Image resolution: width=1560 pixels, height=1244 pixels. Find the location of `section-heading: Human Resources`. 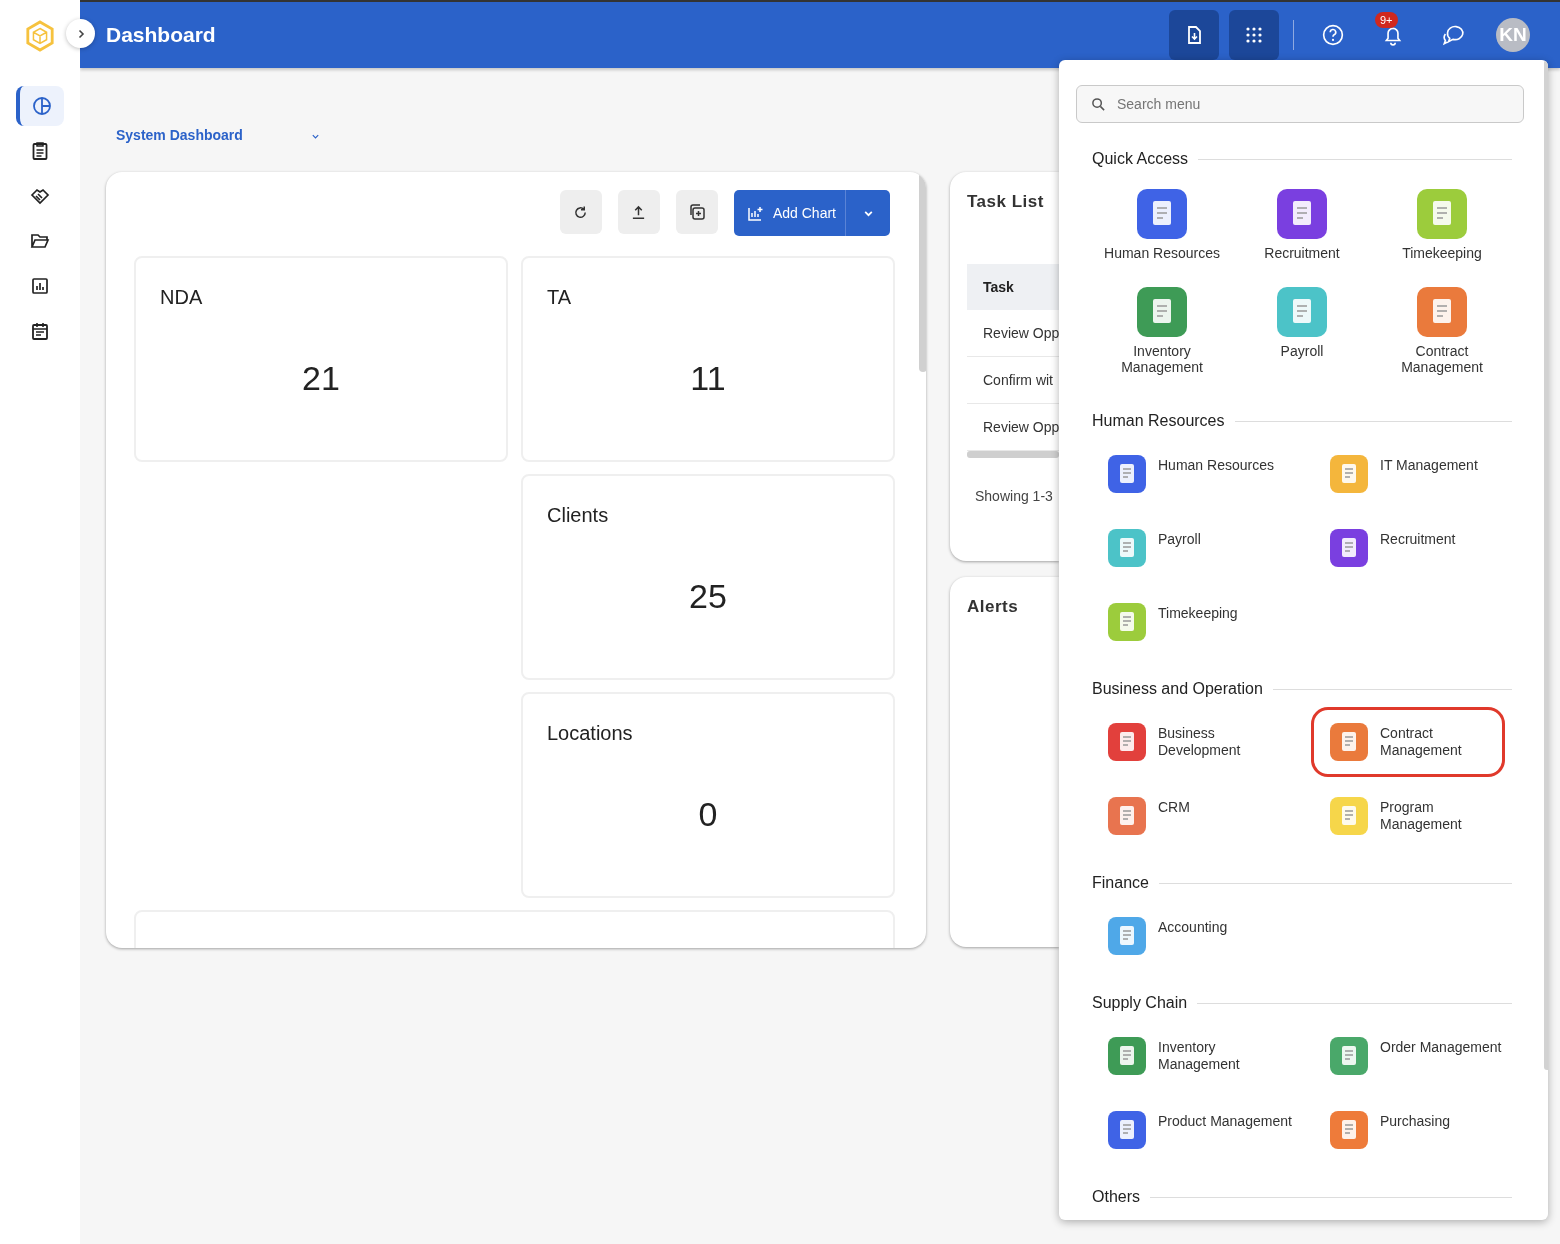

section-heading: Human Resources is located at coordinates (1158, 421).